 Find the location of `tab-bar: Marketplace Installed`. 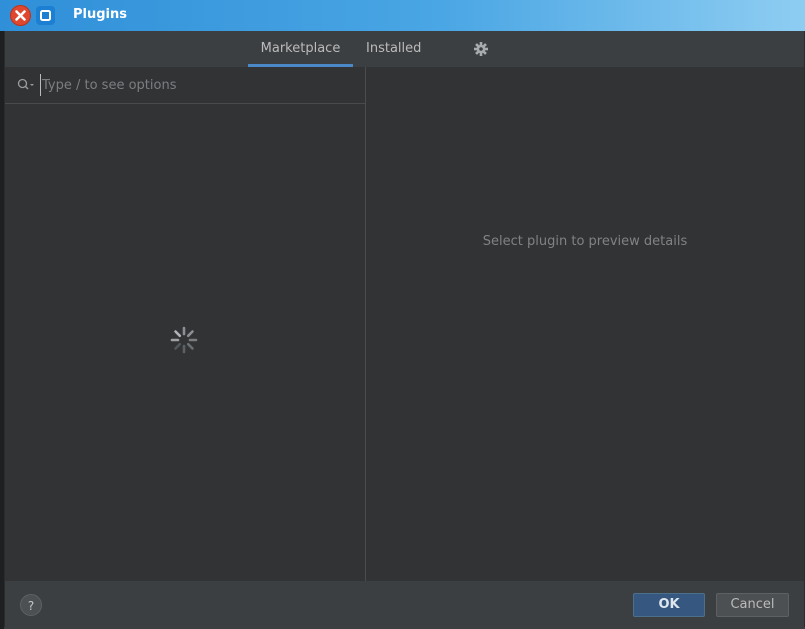

tab-bar: Marketplace Installed is located at coordinates (404, 49).